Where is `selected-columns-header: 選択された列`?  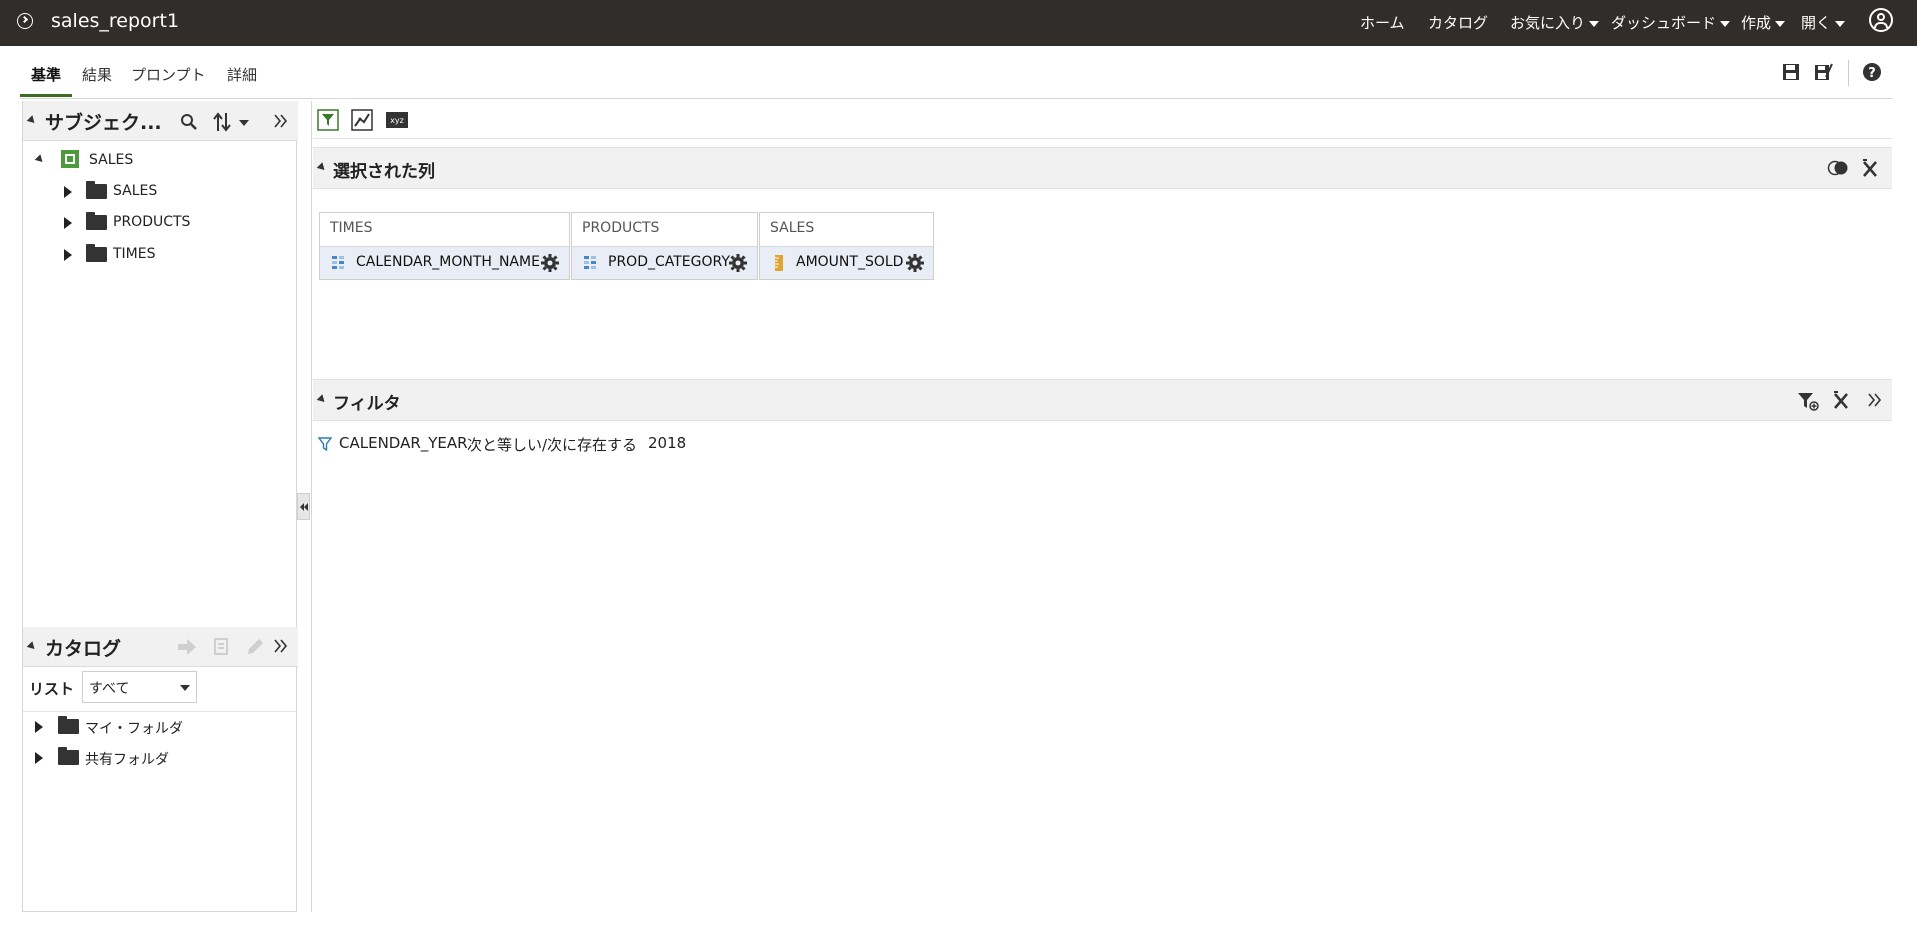 selected-columns-header: 選択された列 is located at coordinates (1102, 168).